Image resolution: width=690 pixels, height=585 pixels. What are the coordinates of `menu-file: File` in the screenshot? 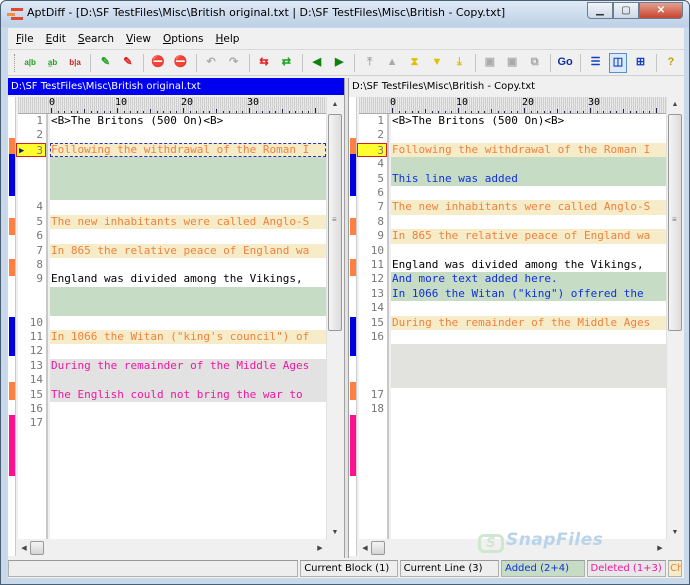 It's located at (25, 39).